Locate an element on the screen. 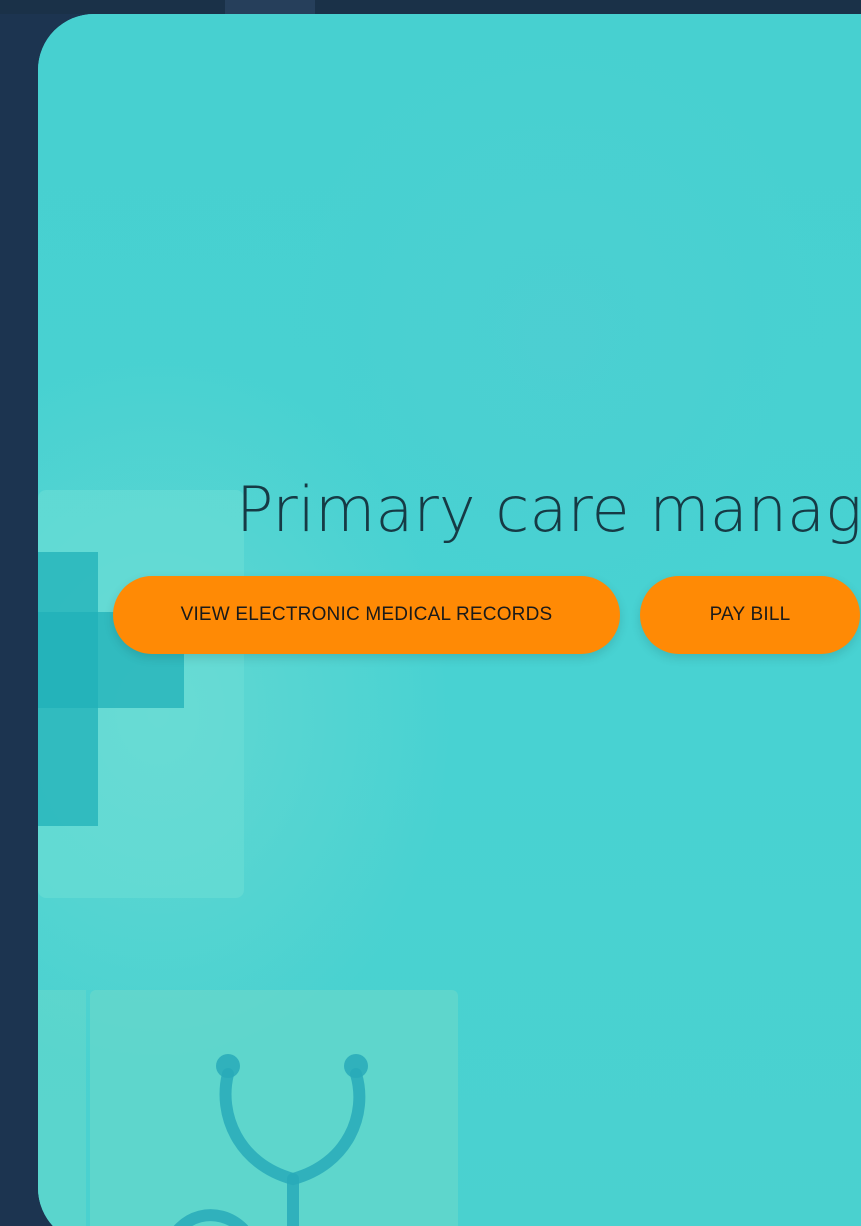  view-medical-records-button: VIEW ELECTRONIC MEDICAL RECORDS is located at coordinates (366, 615).